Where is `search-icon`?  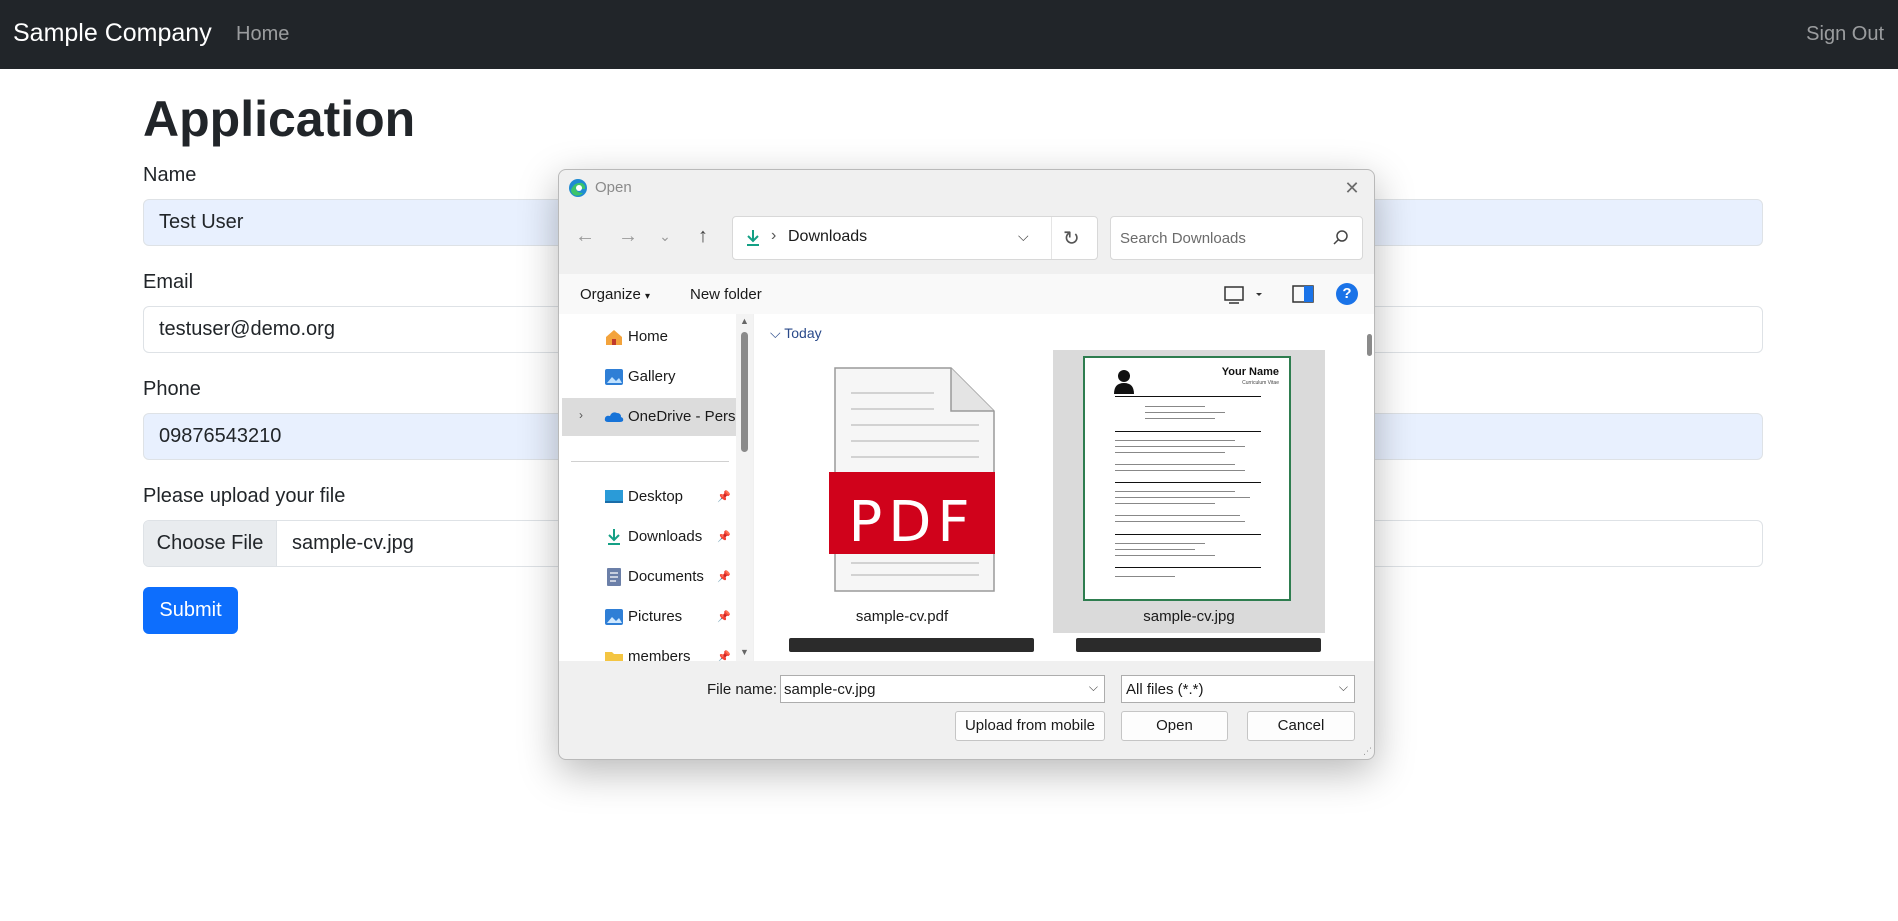 search-icon is located at coordinates (1341, 238).